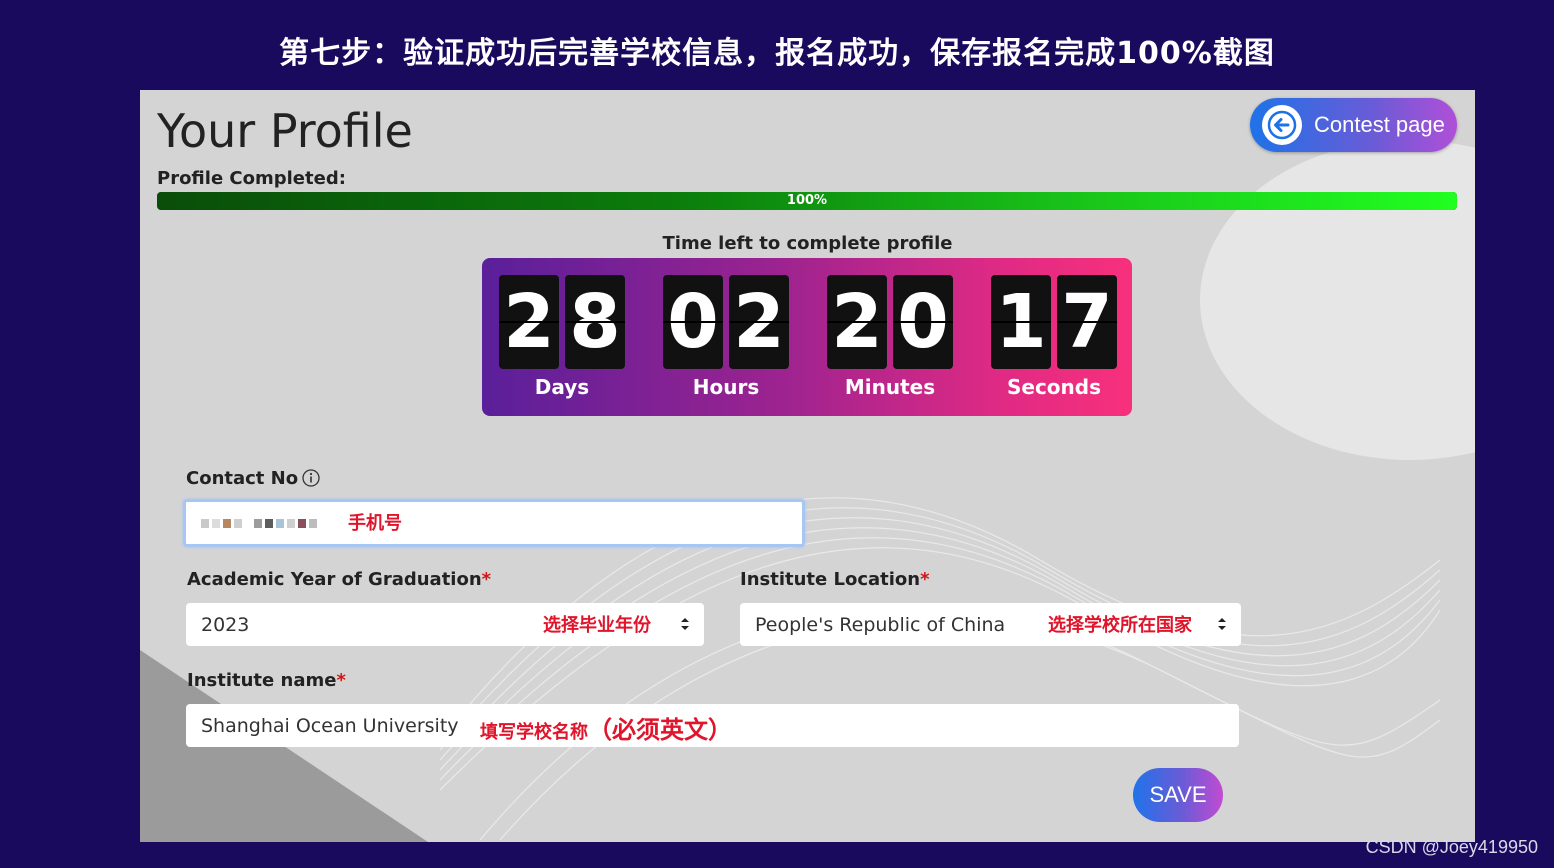 Image resolution: width=1554 pixels, height=868 pixels. I want to click on contact-annotation: 手机号, so click(375, 523).